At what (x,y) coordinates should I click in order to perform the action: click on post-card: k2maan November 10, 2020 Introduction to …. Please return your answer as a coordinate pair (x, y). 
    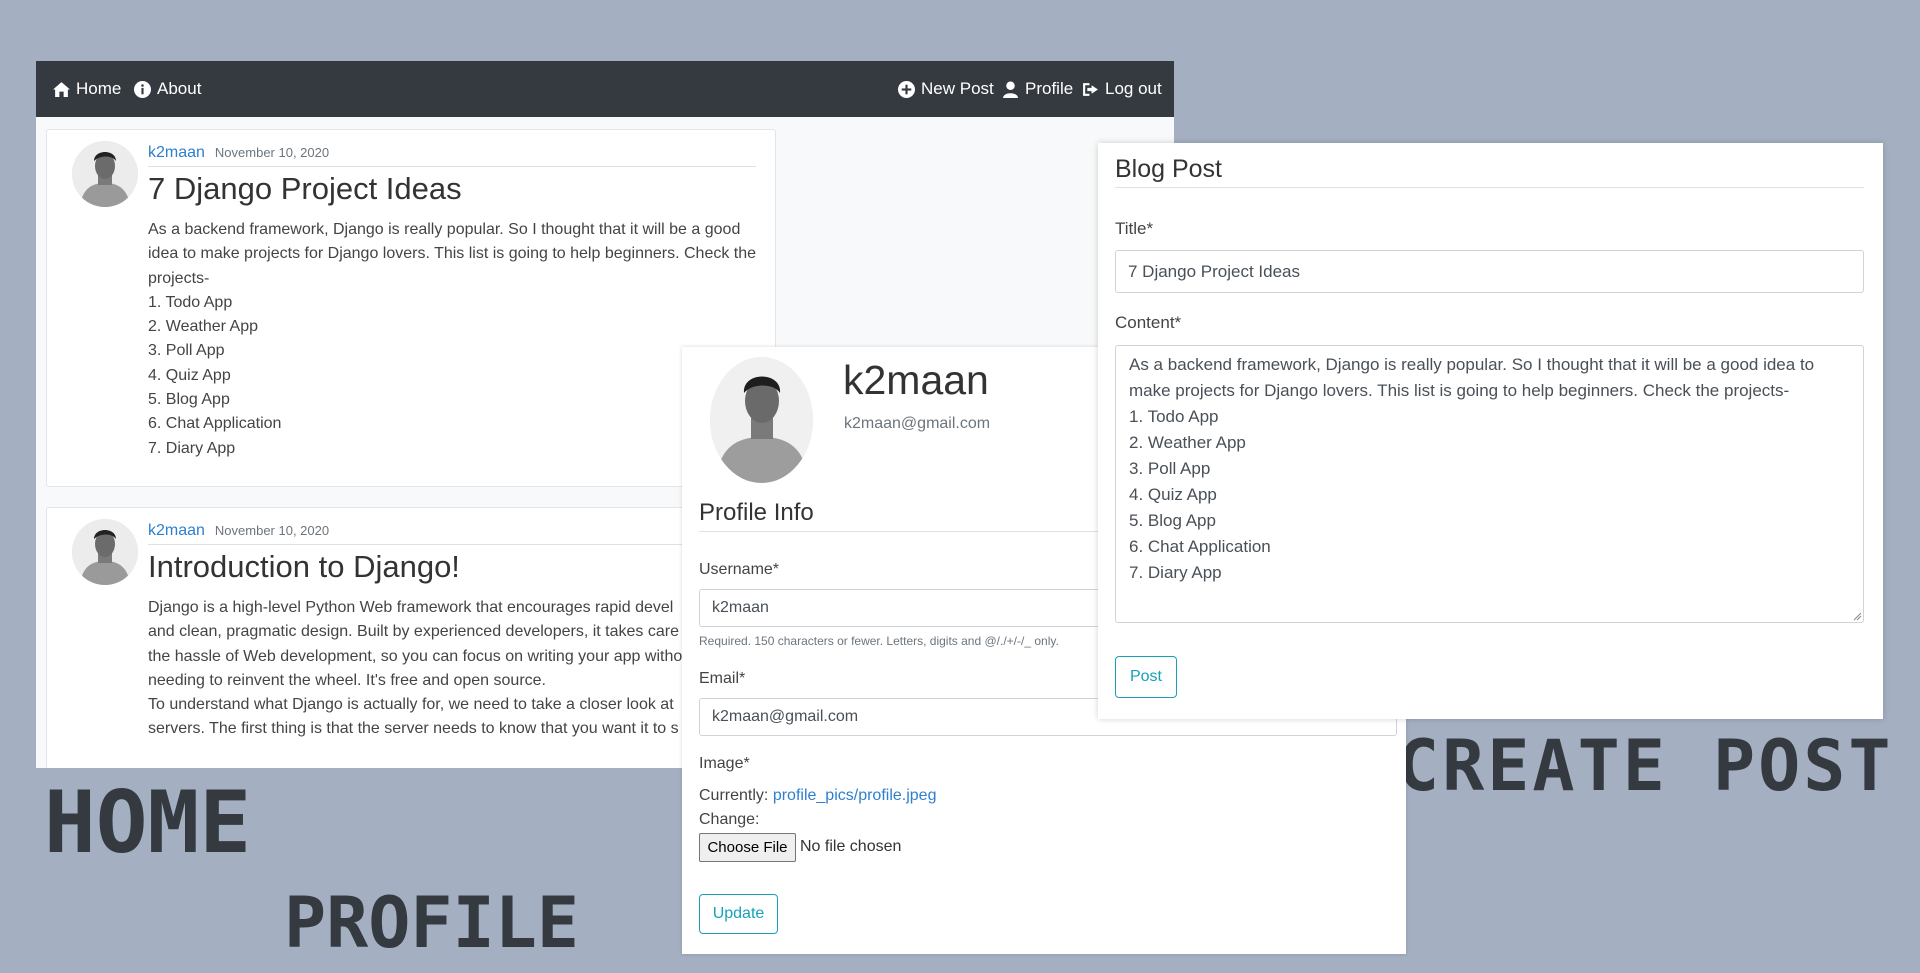
    Looking at the image, I should click on (411, 637).